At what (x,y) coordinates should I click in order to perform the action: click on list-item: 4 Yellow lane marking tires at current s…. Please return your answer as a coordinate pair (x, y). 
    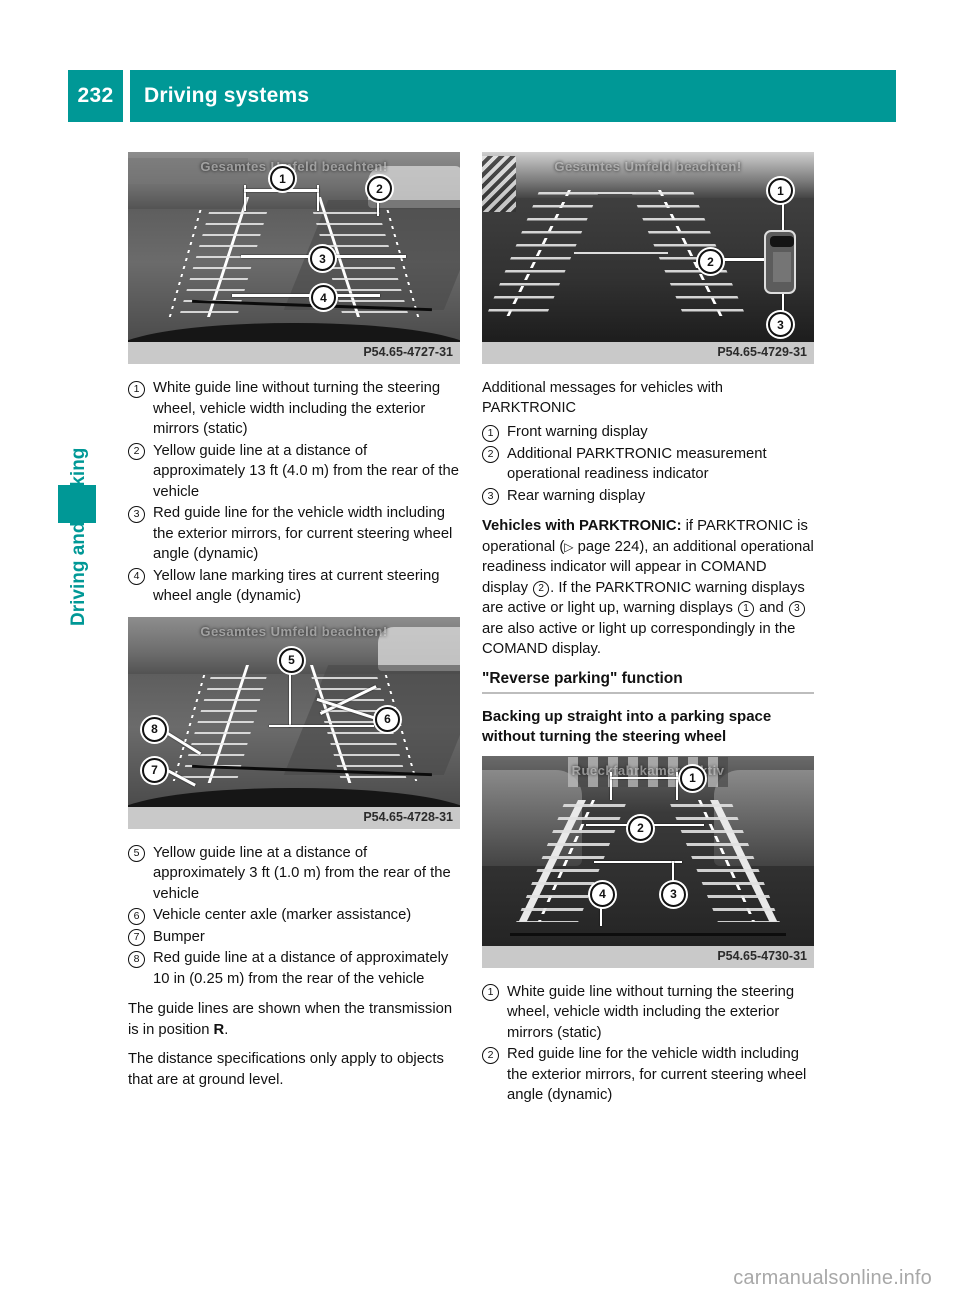
    Looking at the image, I should click on (294, 586).